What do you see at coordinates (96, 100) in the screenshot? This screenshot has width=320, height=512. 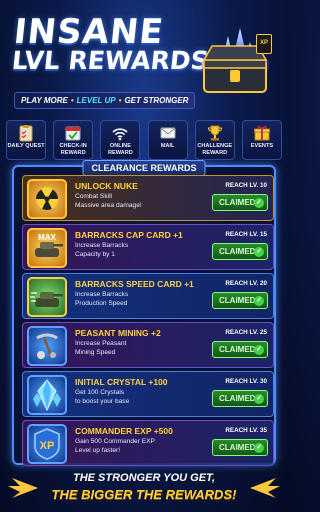 I see `tagline-part2: LEVEL UP` at bounding box center [96, 100].